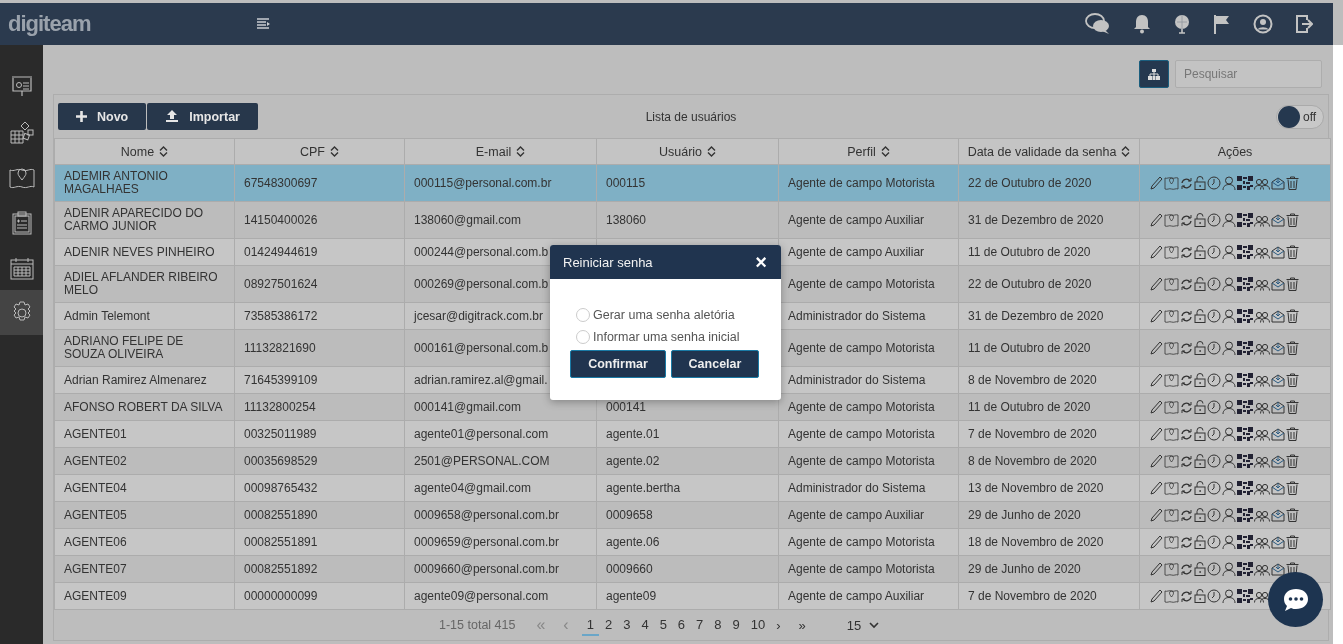 Image resolution: width=1343 pixels, height=644 pixels. What do you see at coordinates (681, 625) in the screenshot?
I see `page-button: 6` at bounding box center [681, 625].